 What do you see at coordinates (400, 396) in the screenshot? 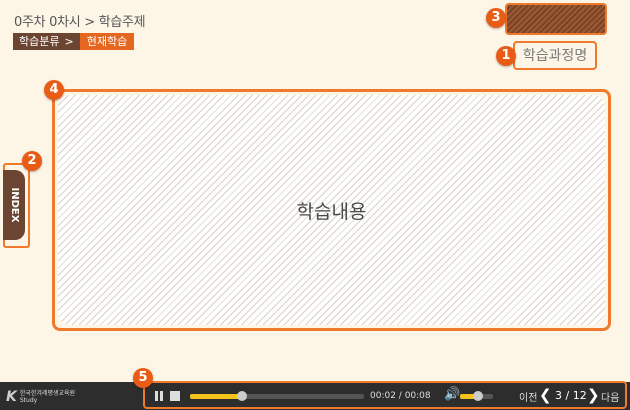
I see `time-display: 00:02 / 00:08` at bounding box center [400, 396].